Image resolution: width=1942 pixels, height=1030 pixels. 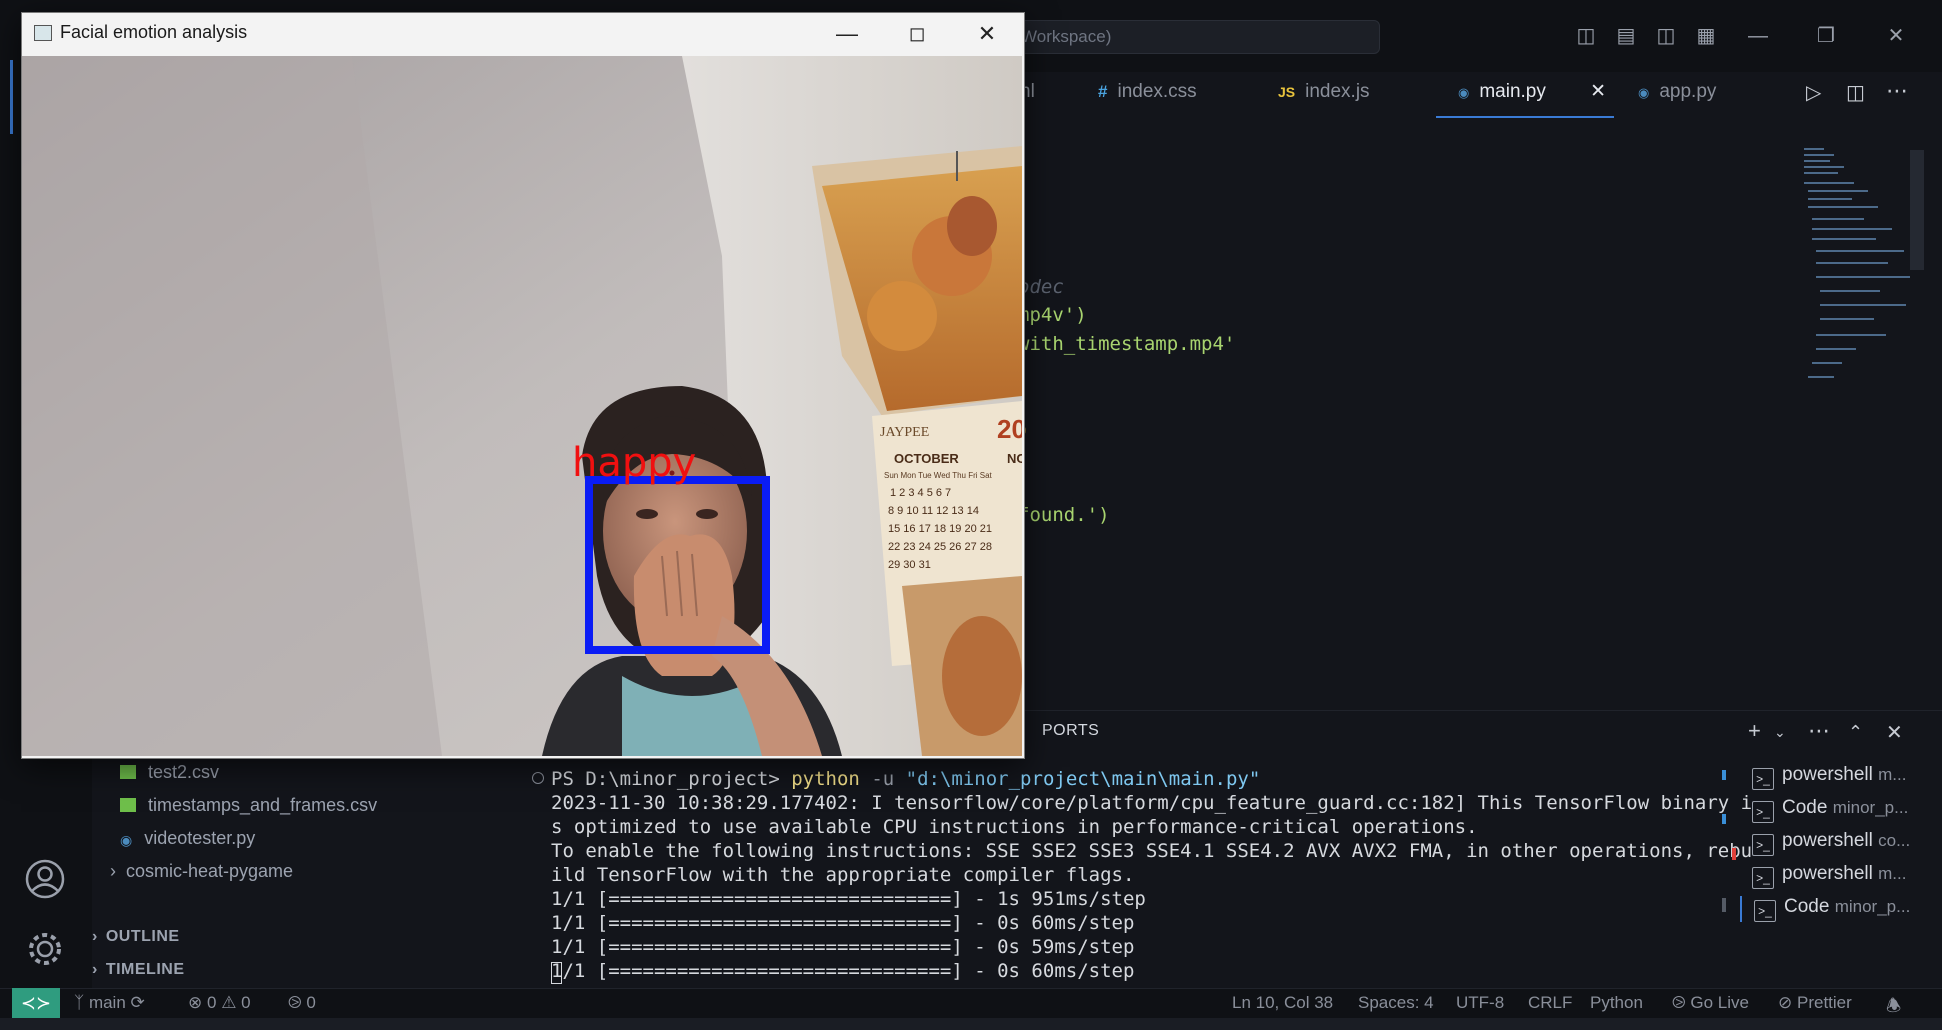 What do you see at coordinates (1598, 91) in the screenshot?
I see `tab-close-icon: ✕` at bounding box center [1598, 91].